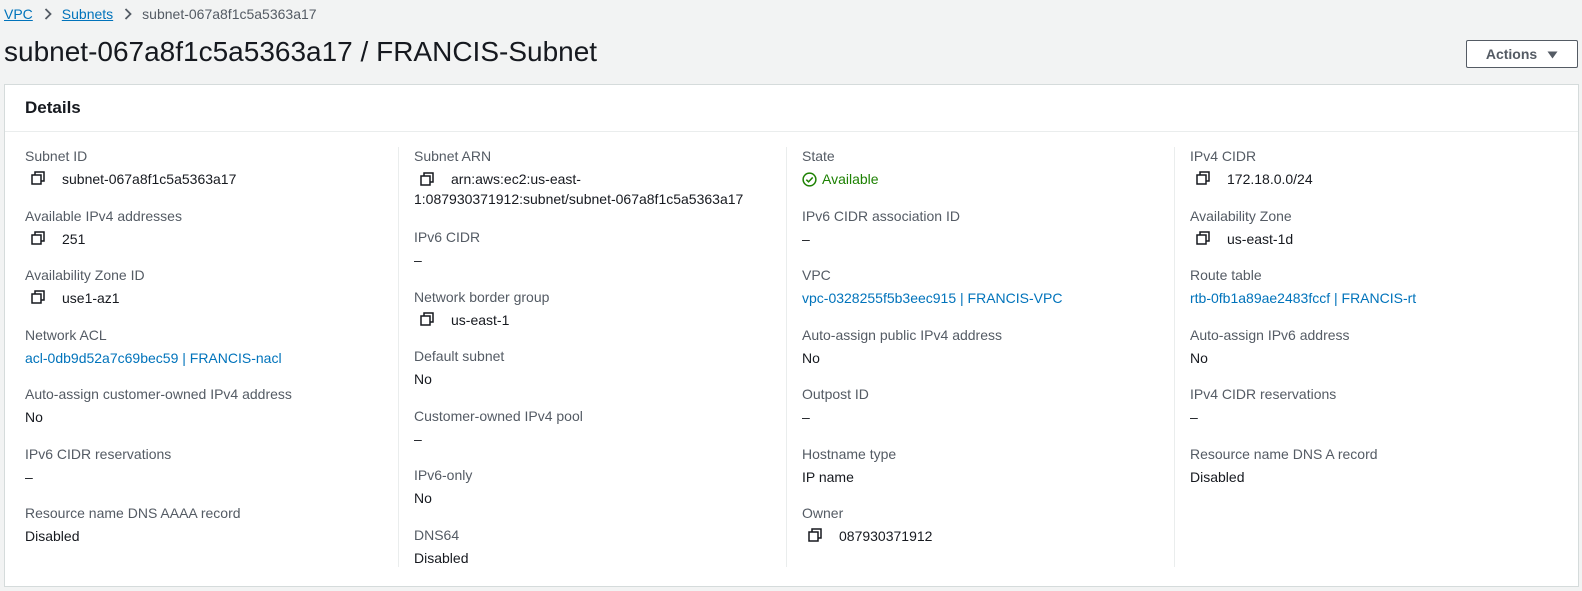 The width and height of the screenshot is (1582, 591). What do you see at coordinates (85, 275) in the screenshot?
I see `field-label: Availability Zone ID` at bounding box center [85, 275].